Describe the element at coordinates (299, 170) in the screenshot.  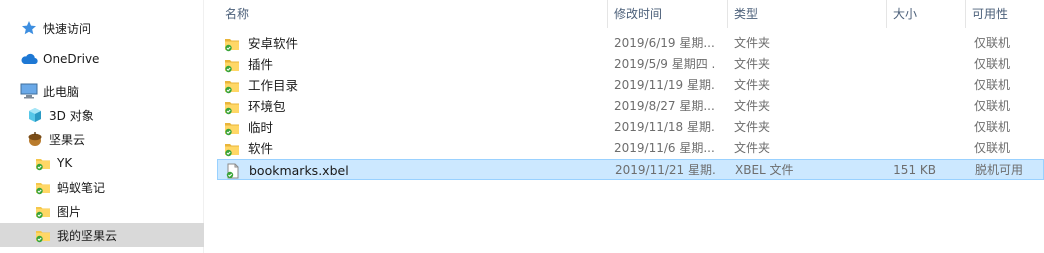
I see `file-name: bookmarks.xbel` at that location.